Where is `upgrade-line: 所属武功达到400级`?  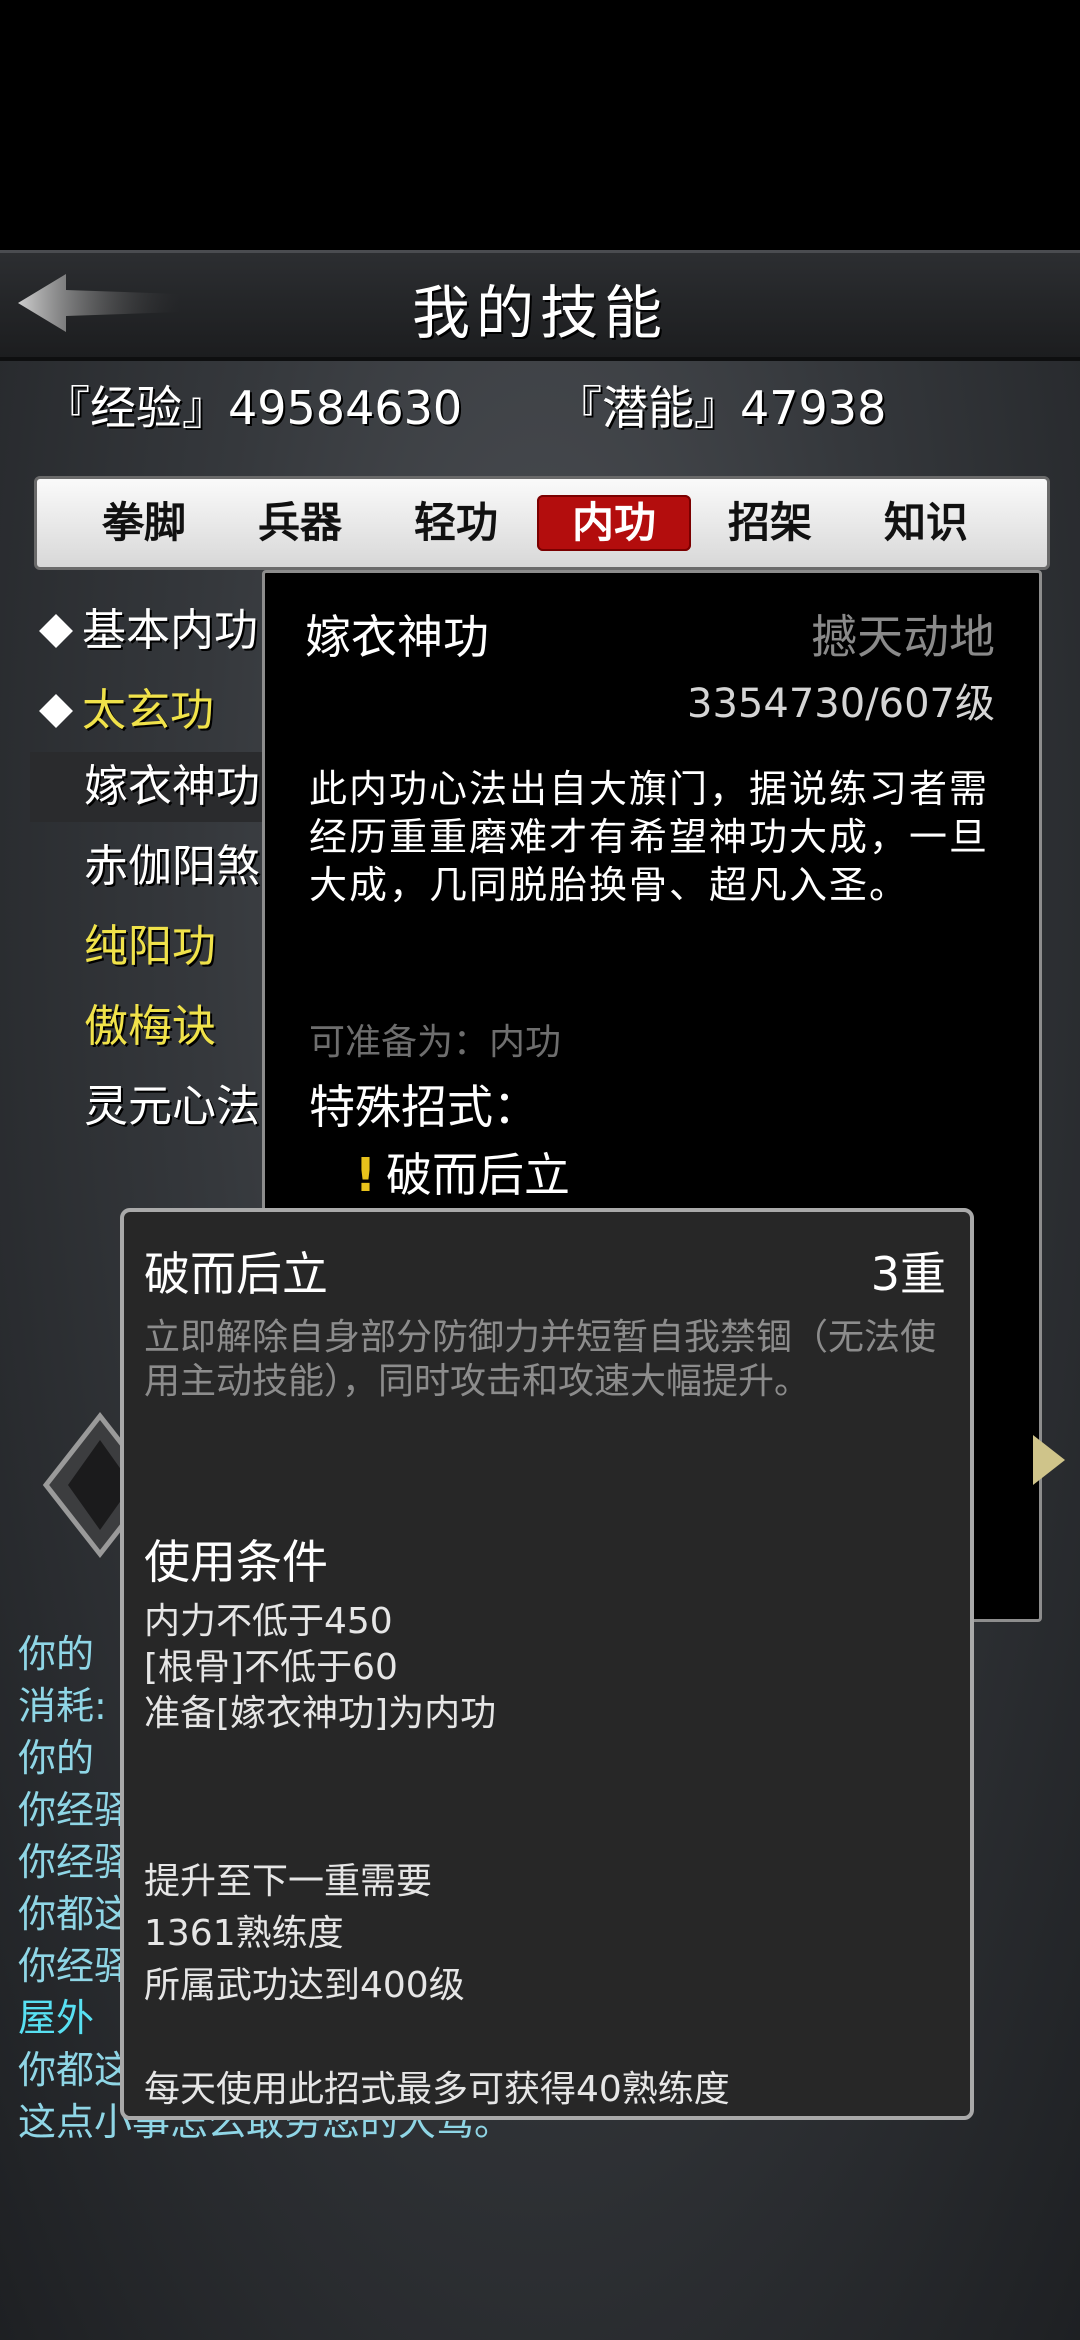 upgrade-line: 所属武功达到400级 is located at coordinates (304, 1985).